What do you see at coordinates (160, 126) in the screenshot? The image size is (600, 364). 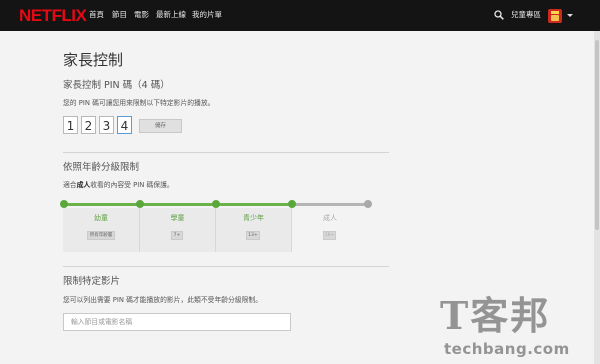 I see `save-button: 儲存` at bounding box center [160, 126].